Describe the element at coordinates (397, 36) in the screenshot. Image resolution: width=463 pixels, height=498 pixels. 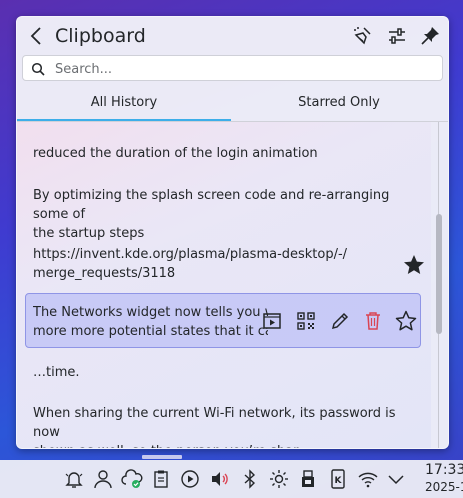
I see `configure-icon` at that location.